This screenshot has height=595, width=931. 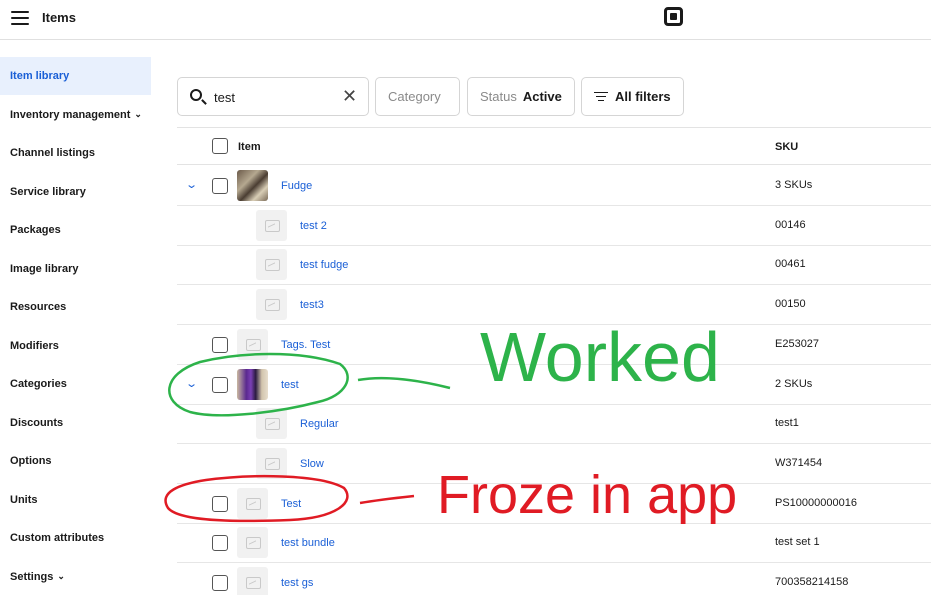 What do you see at coordinates (404, 383) in the screenshot?
I see `worked-arrow-mark` at bounding box center [404, 383].